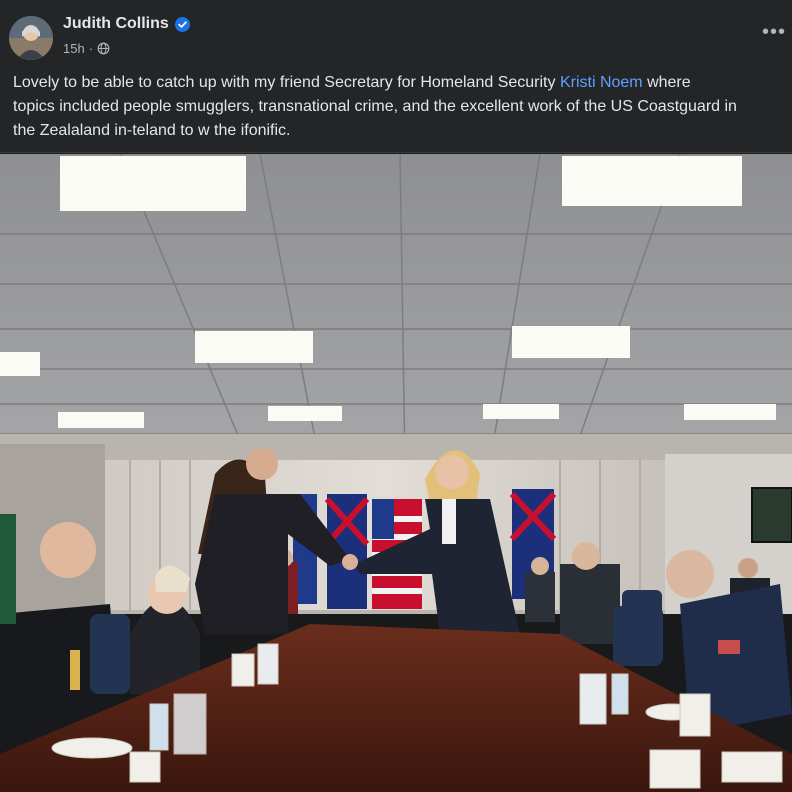 This screenshot has width=792, height=792. What do you see at coordinates (771, 515) in the screenshot?
I see `wall-picture` at bounding box center [771, 515].